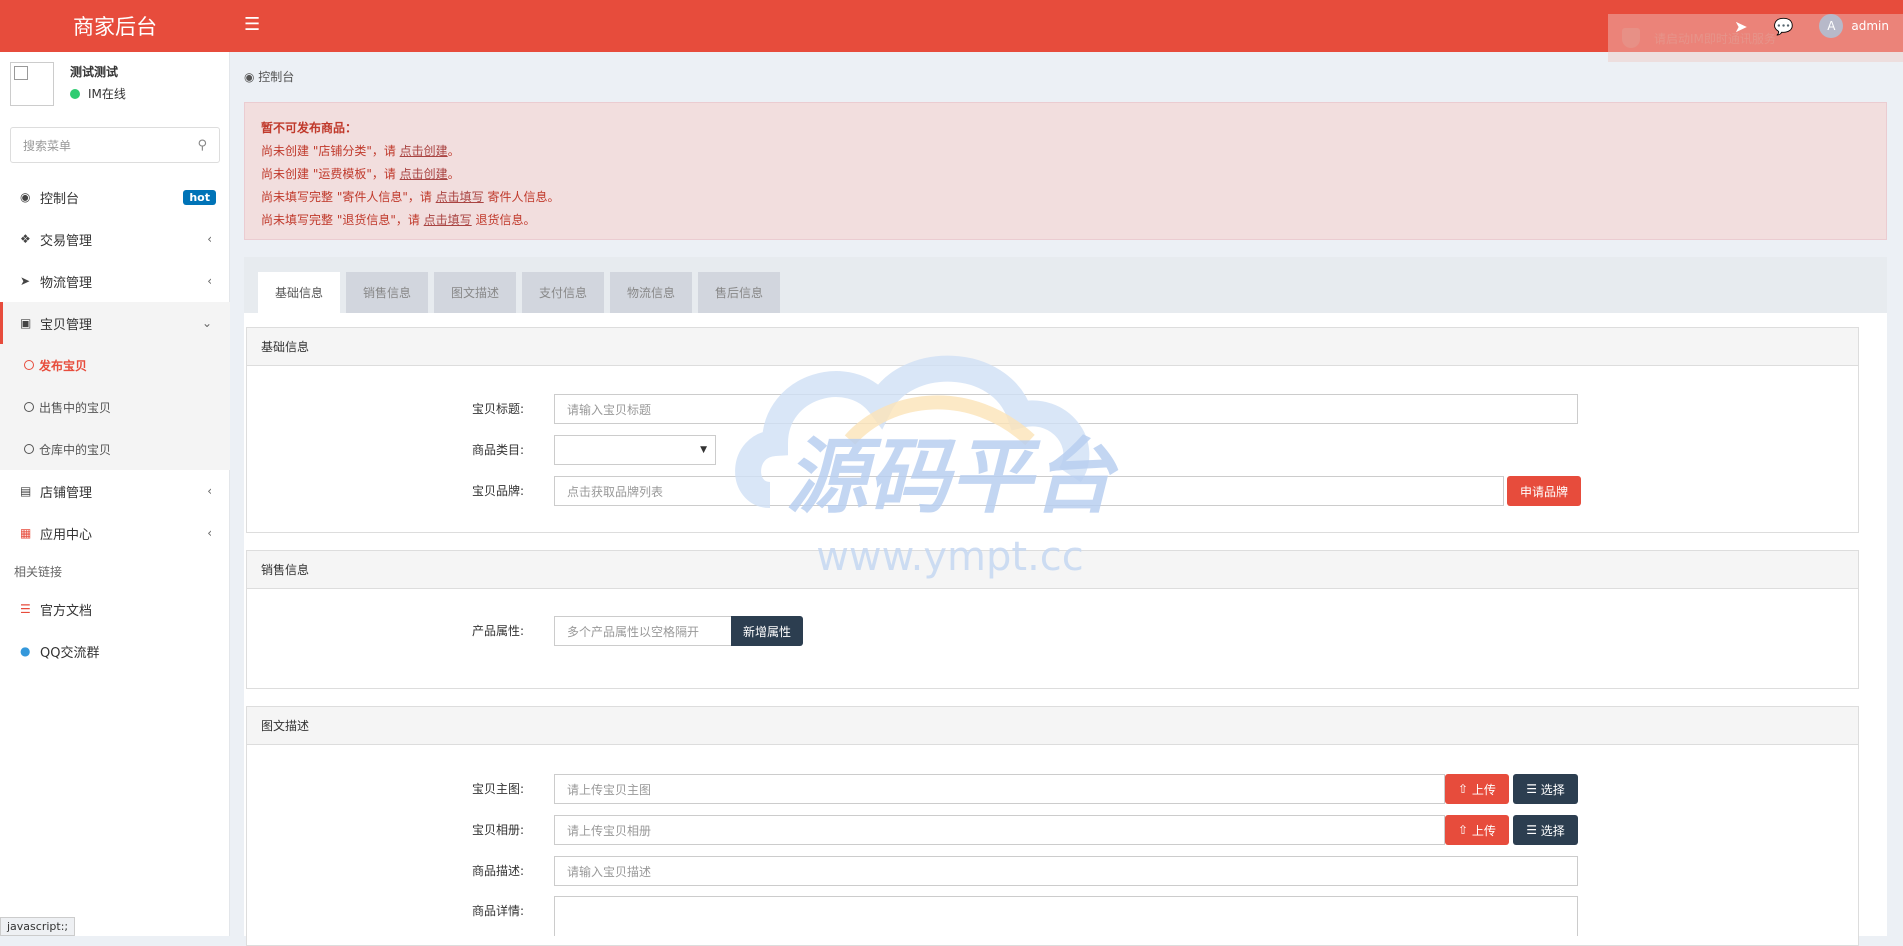 This screenshot has height=946, width=1903. I want to click on brand-input: 点击获取品牌列表, so click(1029, 491).